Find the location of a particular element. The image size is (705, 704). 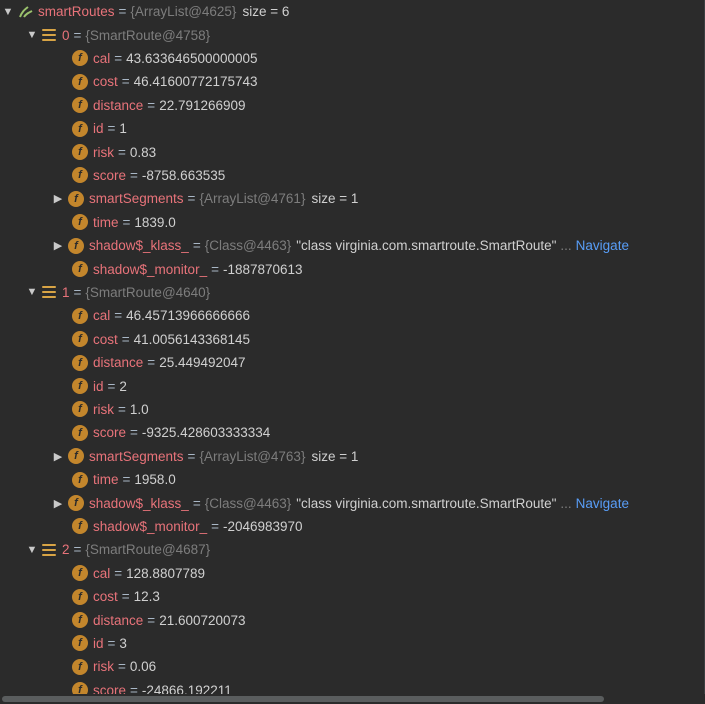

tree-row-route-0: ▼ 0 = {SmartRoute@4758} is located at coordinates (352, 34).